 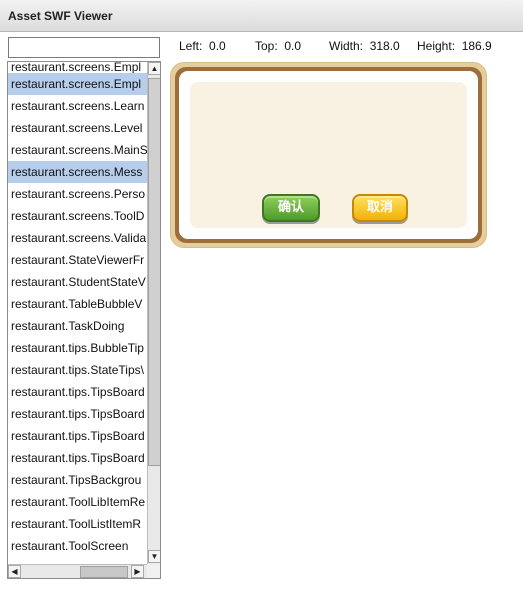 I want to click on scroll-up-button: ▲, so click(x=154, y=68).